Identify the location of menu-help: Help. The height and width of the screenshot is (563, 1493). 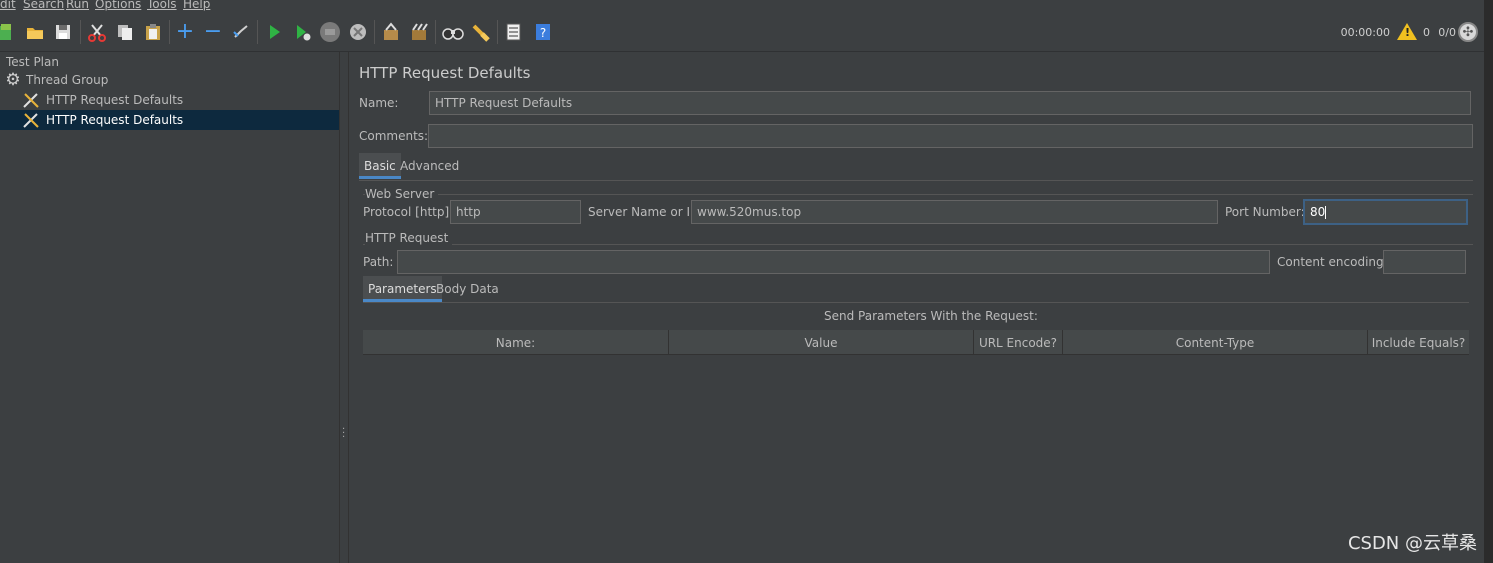
(196, 5).